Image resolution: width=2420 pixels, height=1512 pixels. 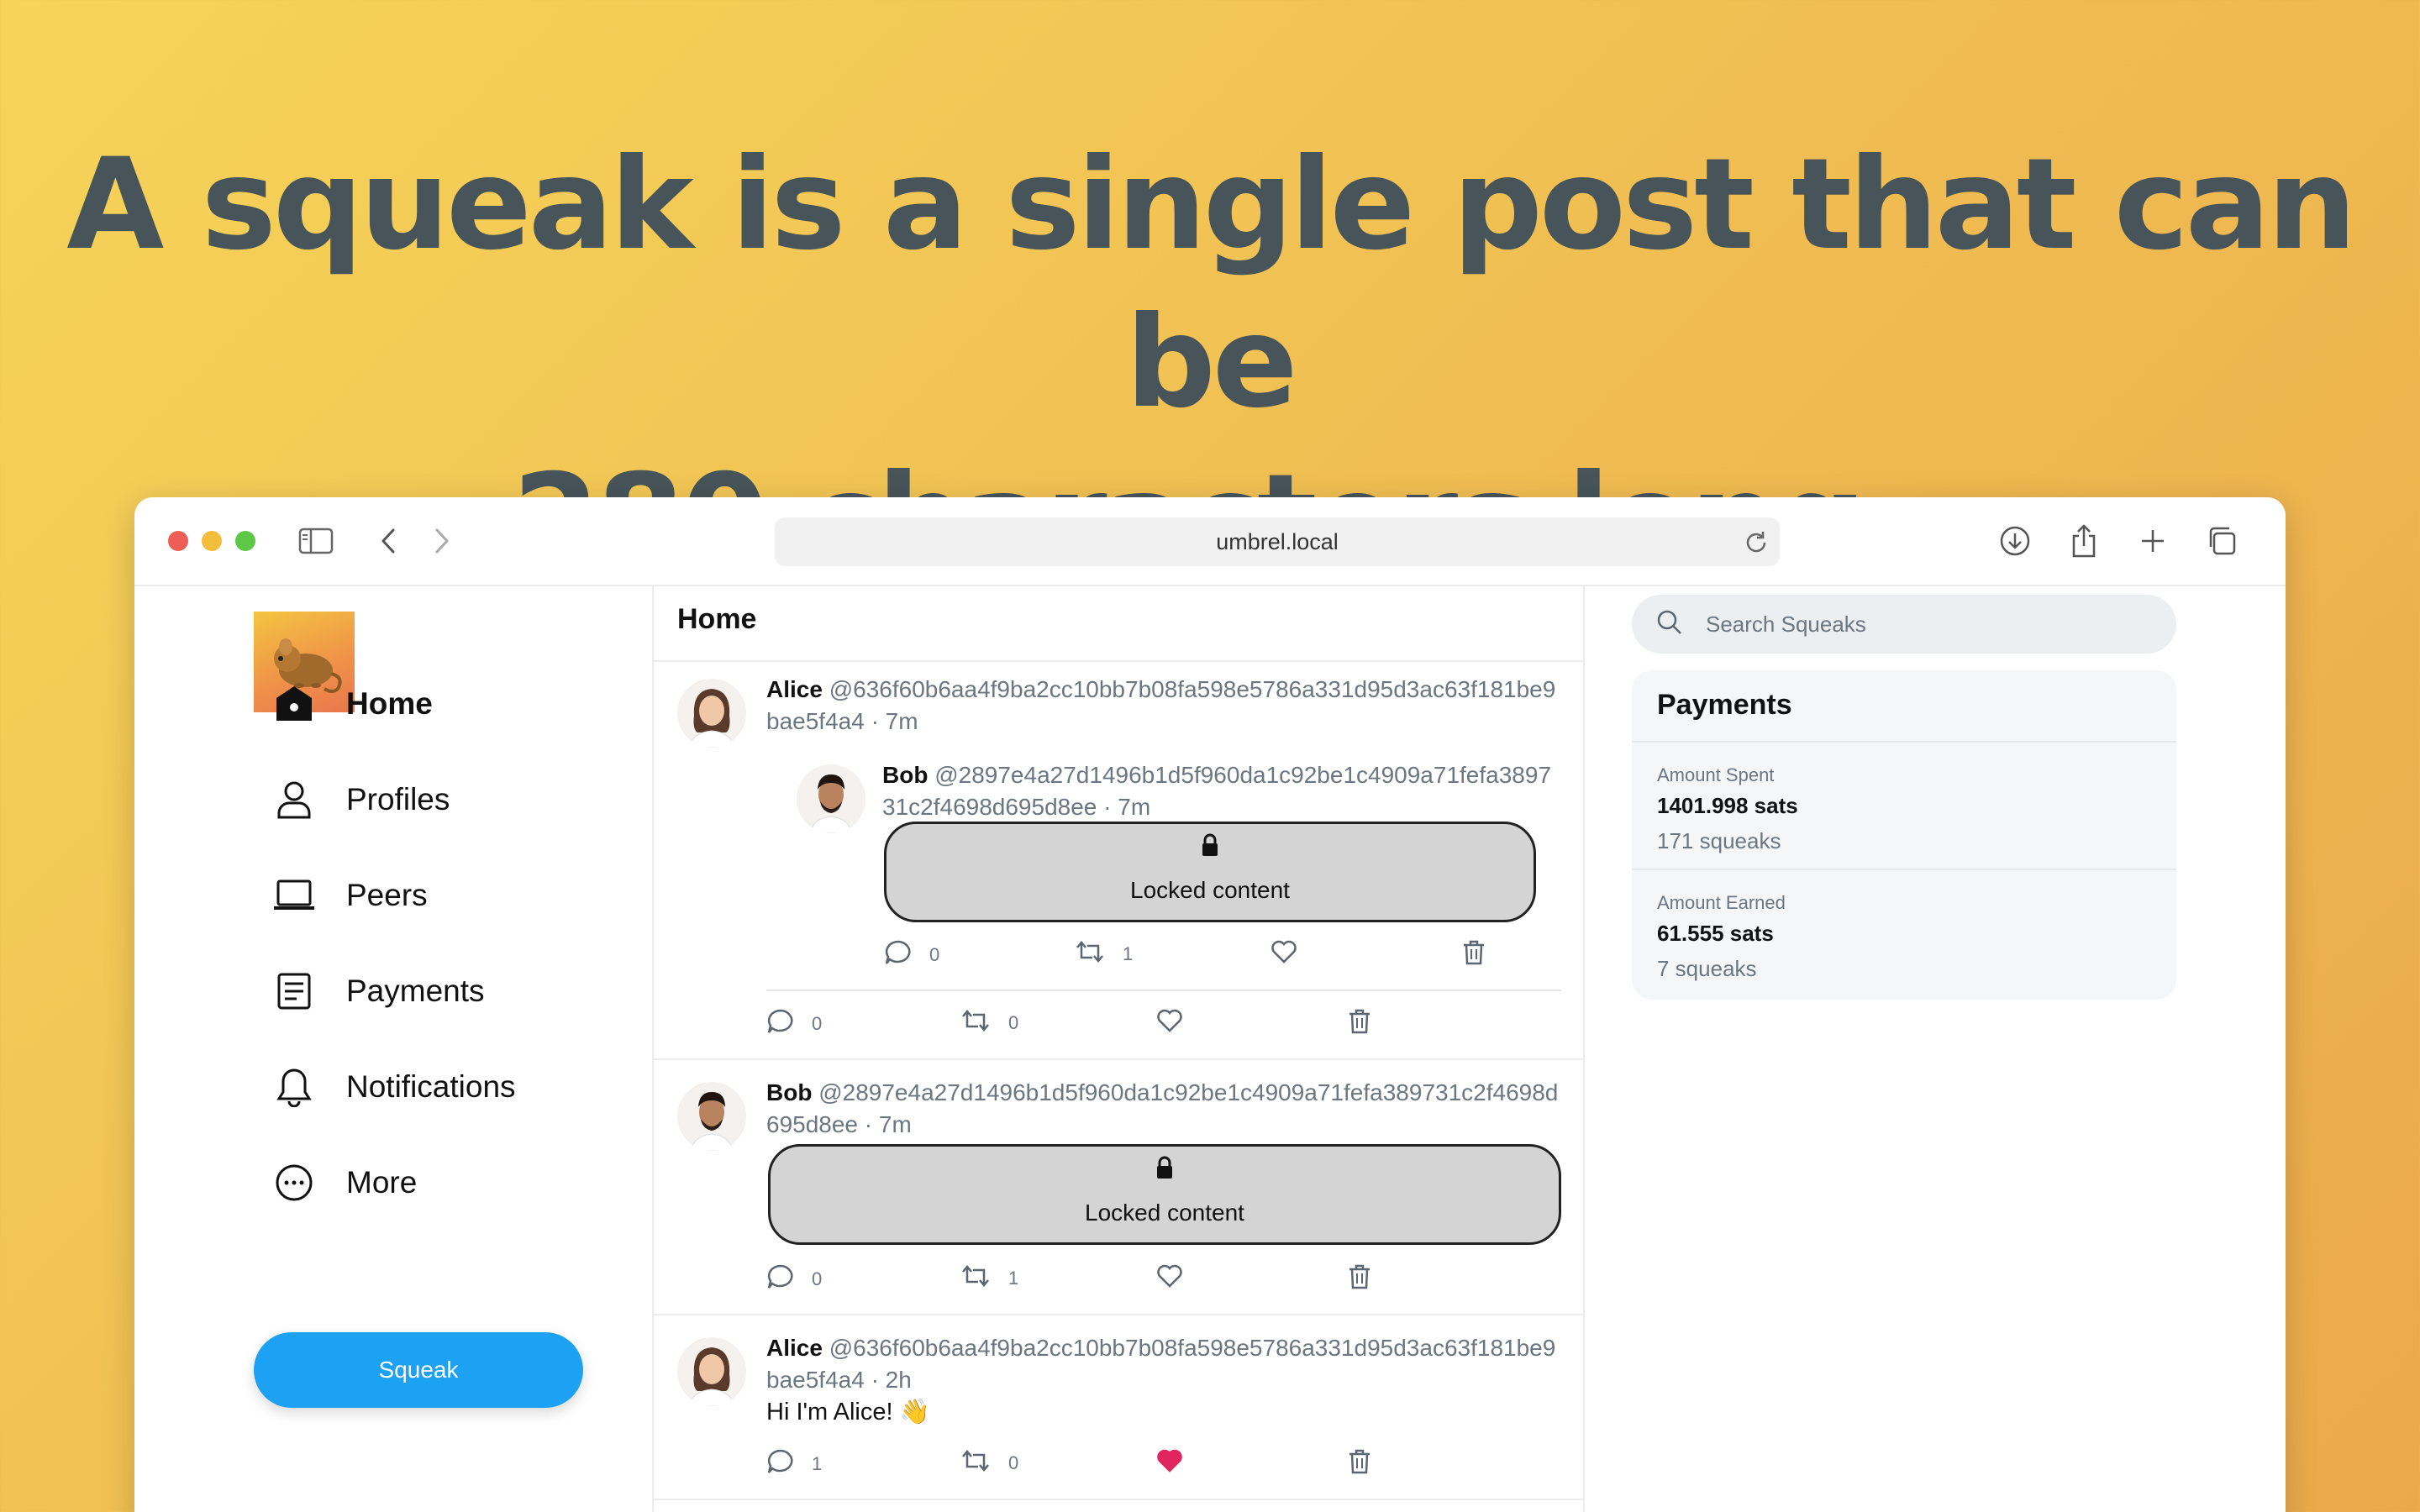 I want to click on minimize-window-button, so click(x=212, y=541).